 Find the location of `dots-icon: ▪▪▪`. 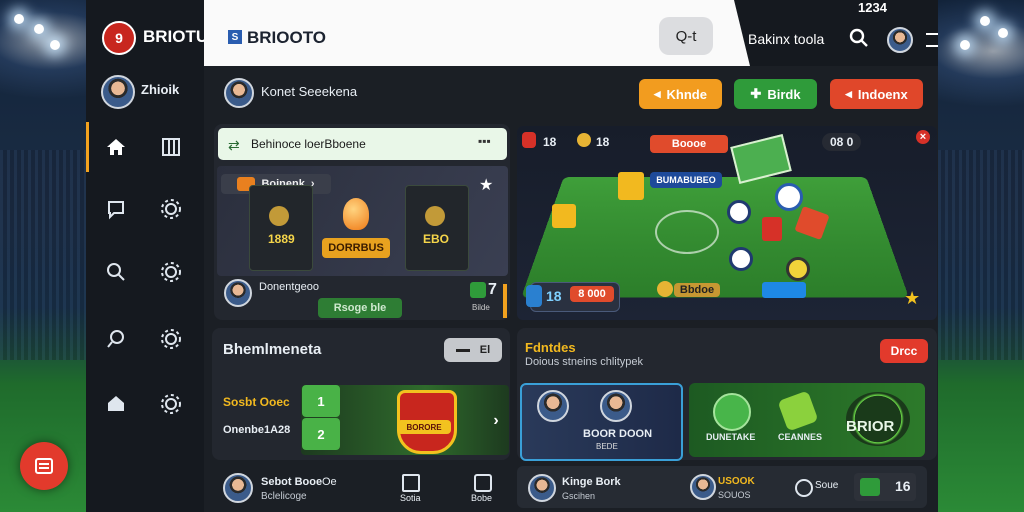

dots-icon: ▪▪▪ is located at coordinates (484, 141).